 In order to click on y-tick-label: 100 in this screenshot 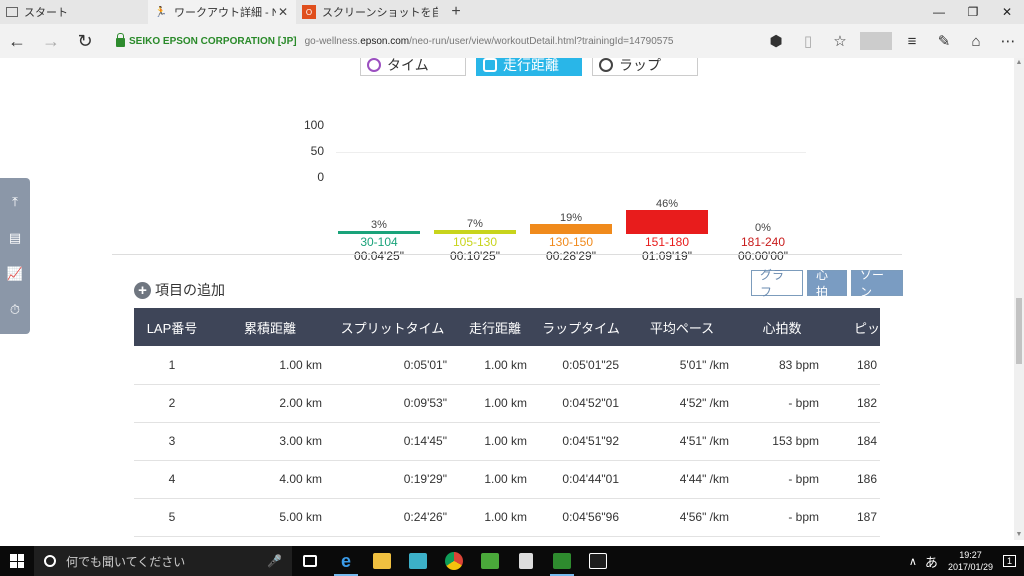, I will do `click(313, 125)`.